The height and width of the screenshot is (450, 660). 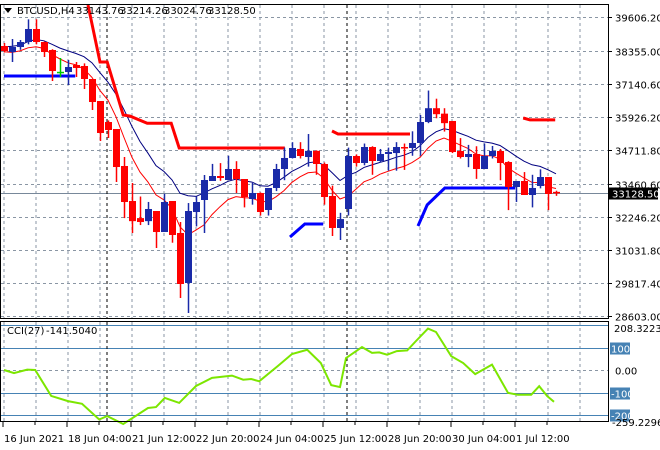 What do you see at coordinates (46, 11) in the screenshot?
I see `symbol-label: BTCUSD,H4` at bounding box center [46, 11].